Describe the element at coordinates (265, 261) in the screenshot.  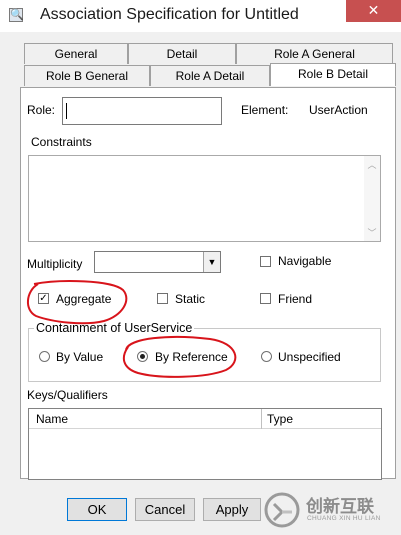
I see `navigable-checkbox` at that location.